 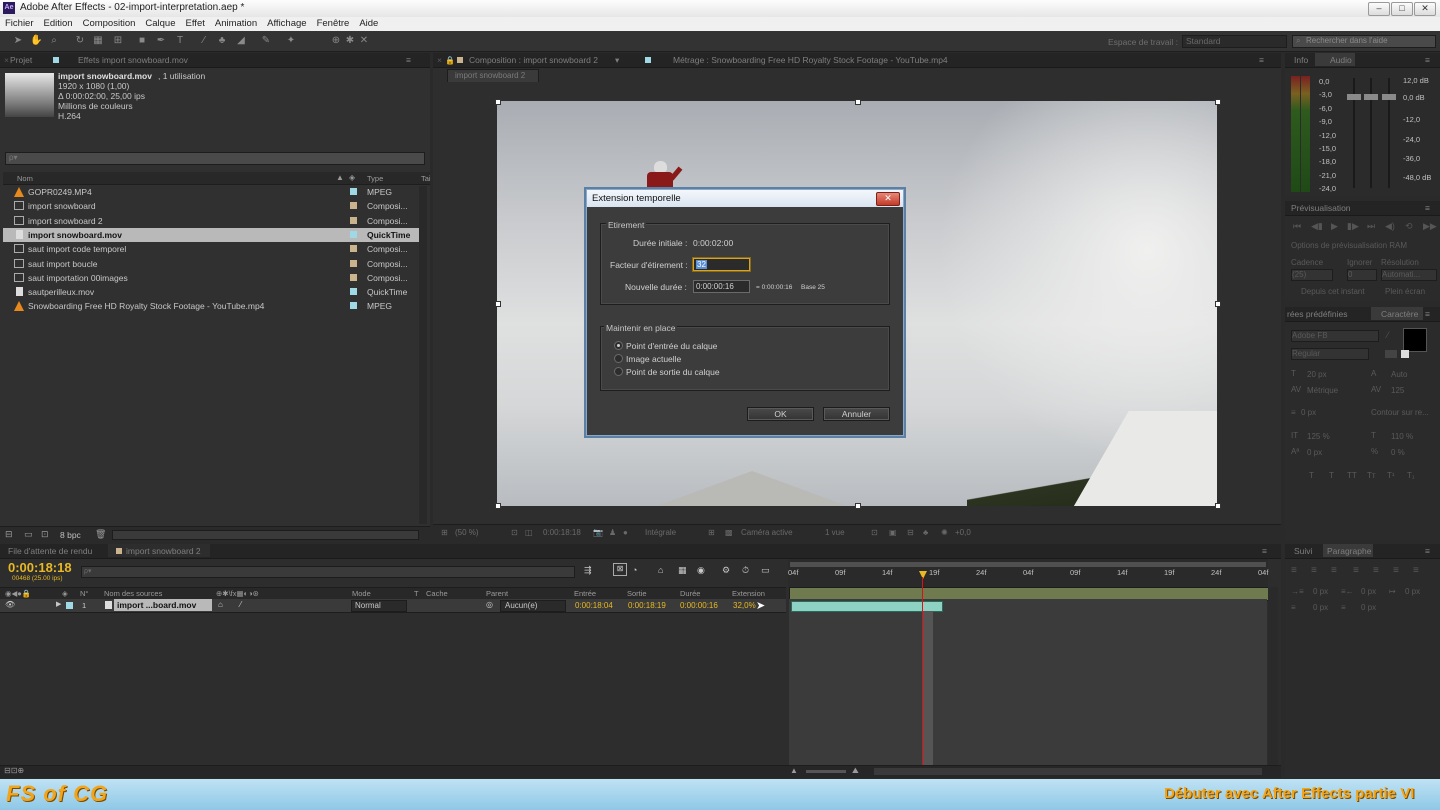 What do you see at coordinates (36, 41) in the screenshot?
I see `hand-tool-icon: ✋` at bounding box center [36, 41].